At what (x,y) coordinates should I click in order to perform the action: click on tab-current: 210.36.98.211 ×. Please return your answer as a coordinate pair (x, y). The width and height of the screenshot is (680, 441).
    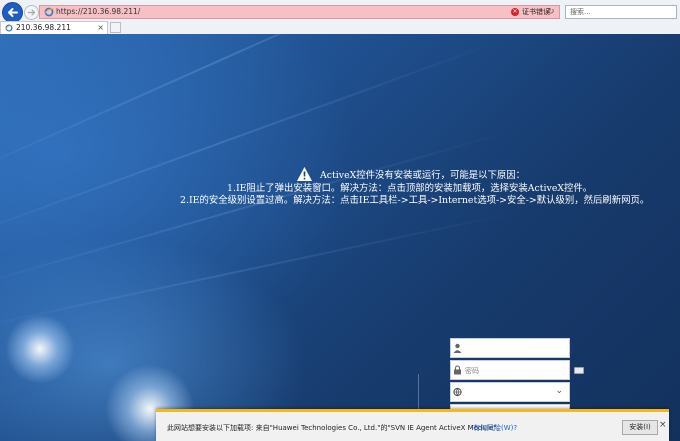
    Looking at the image, I should click on (54, 27).